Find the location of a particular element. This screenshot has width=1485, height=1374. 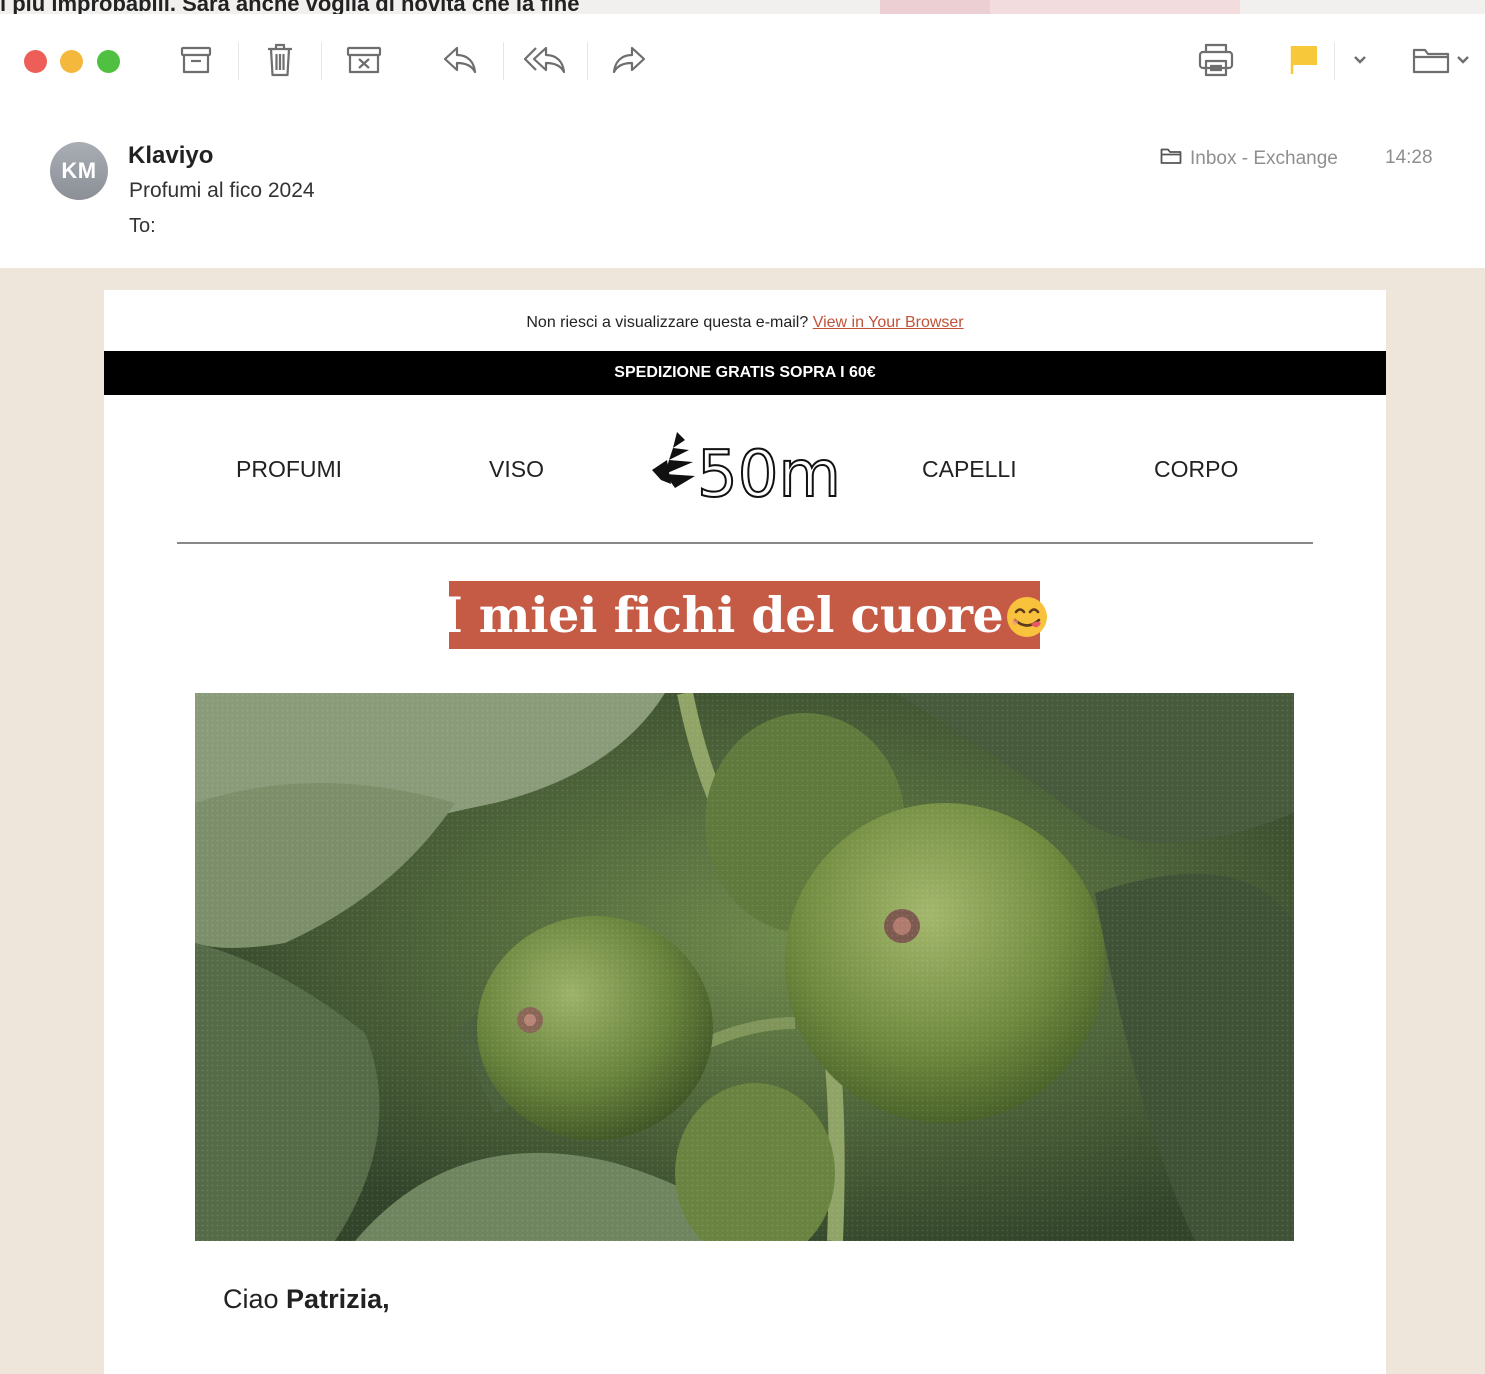

logo-text: 50ml is located at coordinates (770, 471).